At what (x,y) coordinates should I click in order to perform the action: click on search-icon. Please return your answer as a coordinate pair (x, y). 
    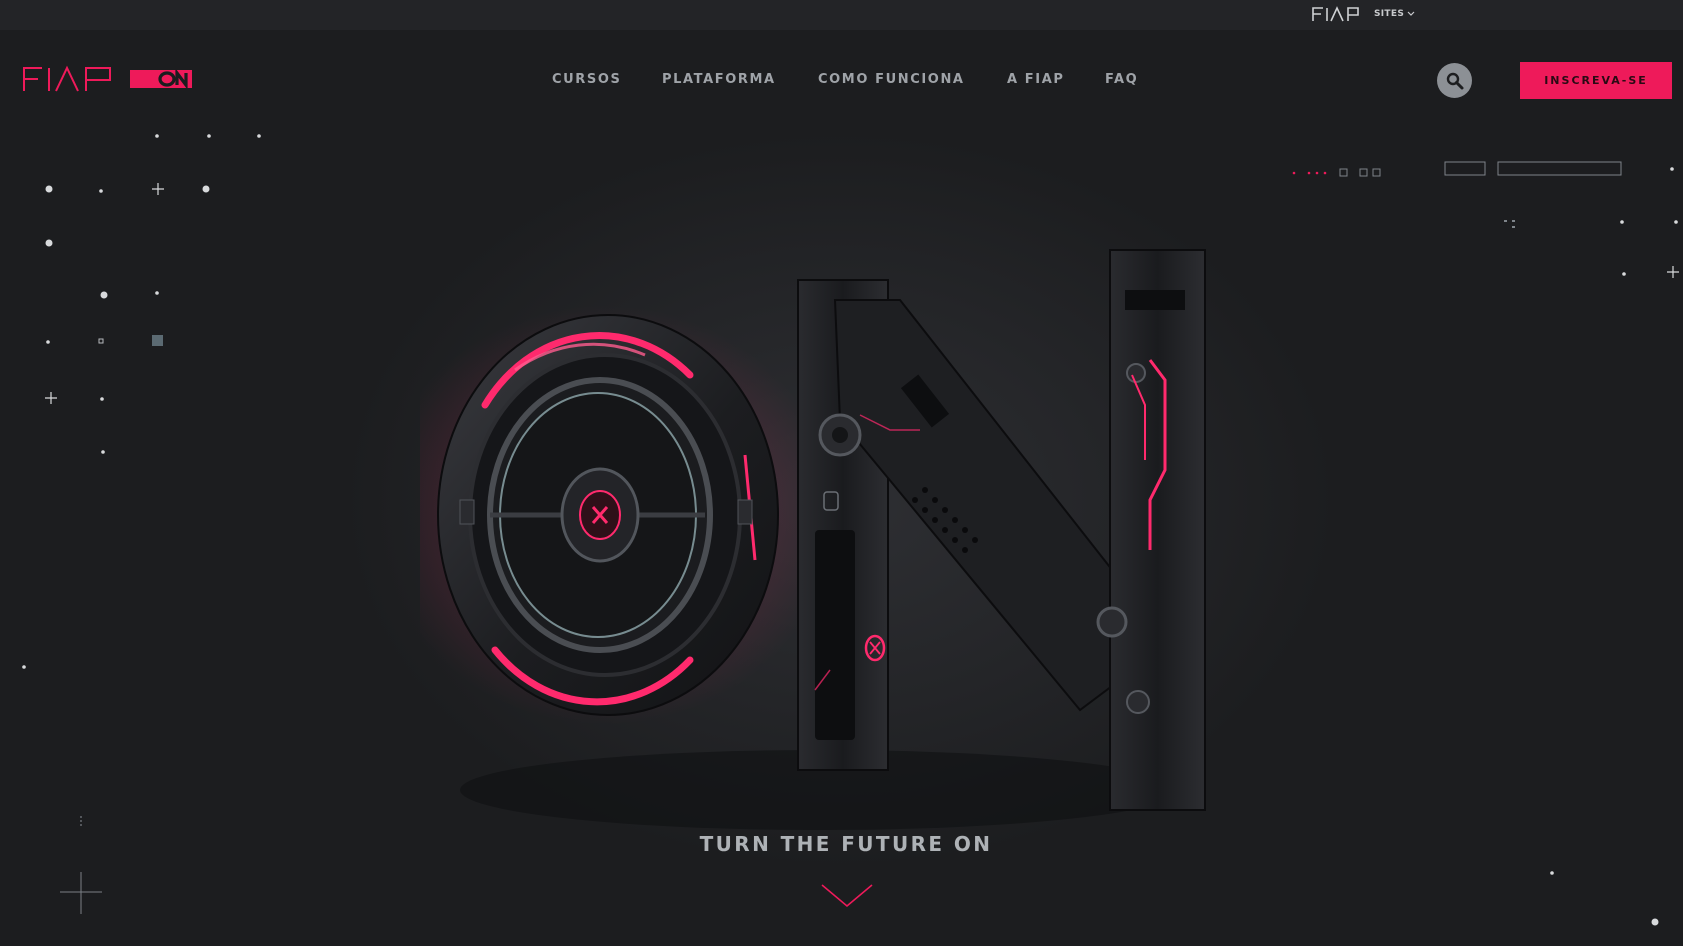
    Looking at the image, I should click on (1454, 80).